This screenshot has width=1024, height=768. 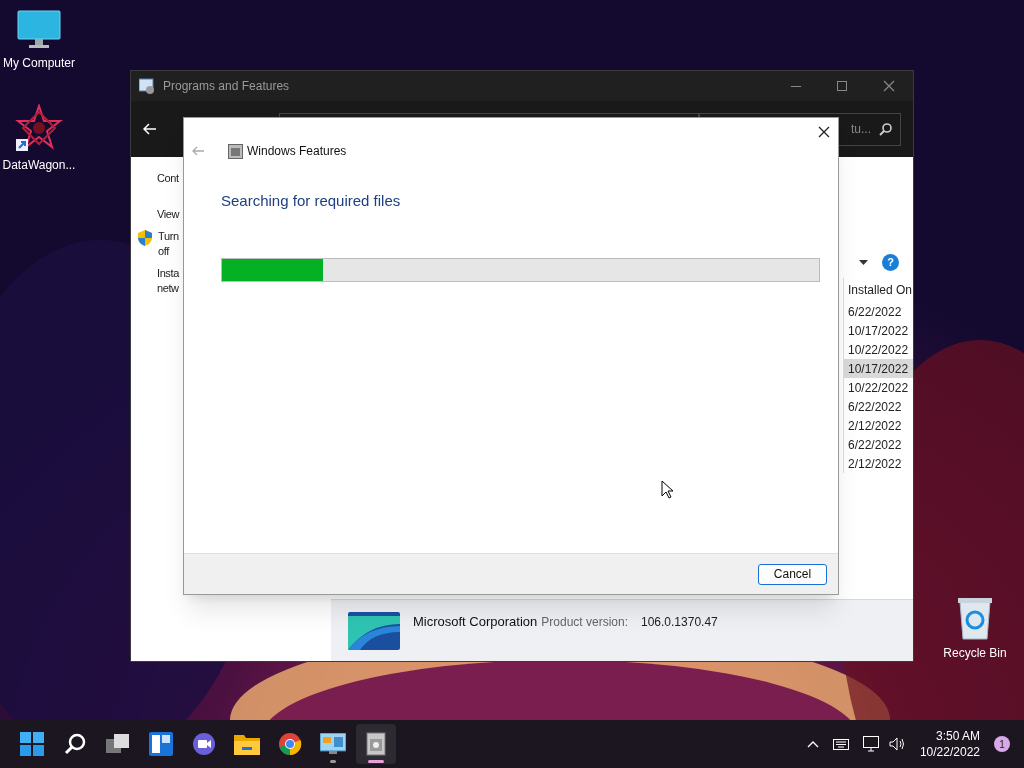 What do you see at coordinates (39, 128) in the screenshot?
I see `star-shortcut-icon` at bounding box center [39, 128].